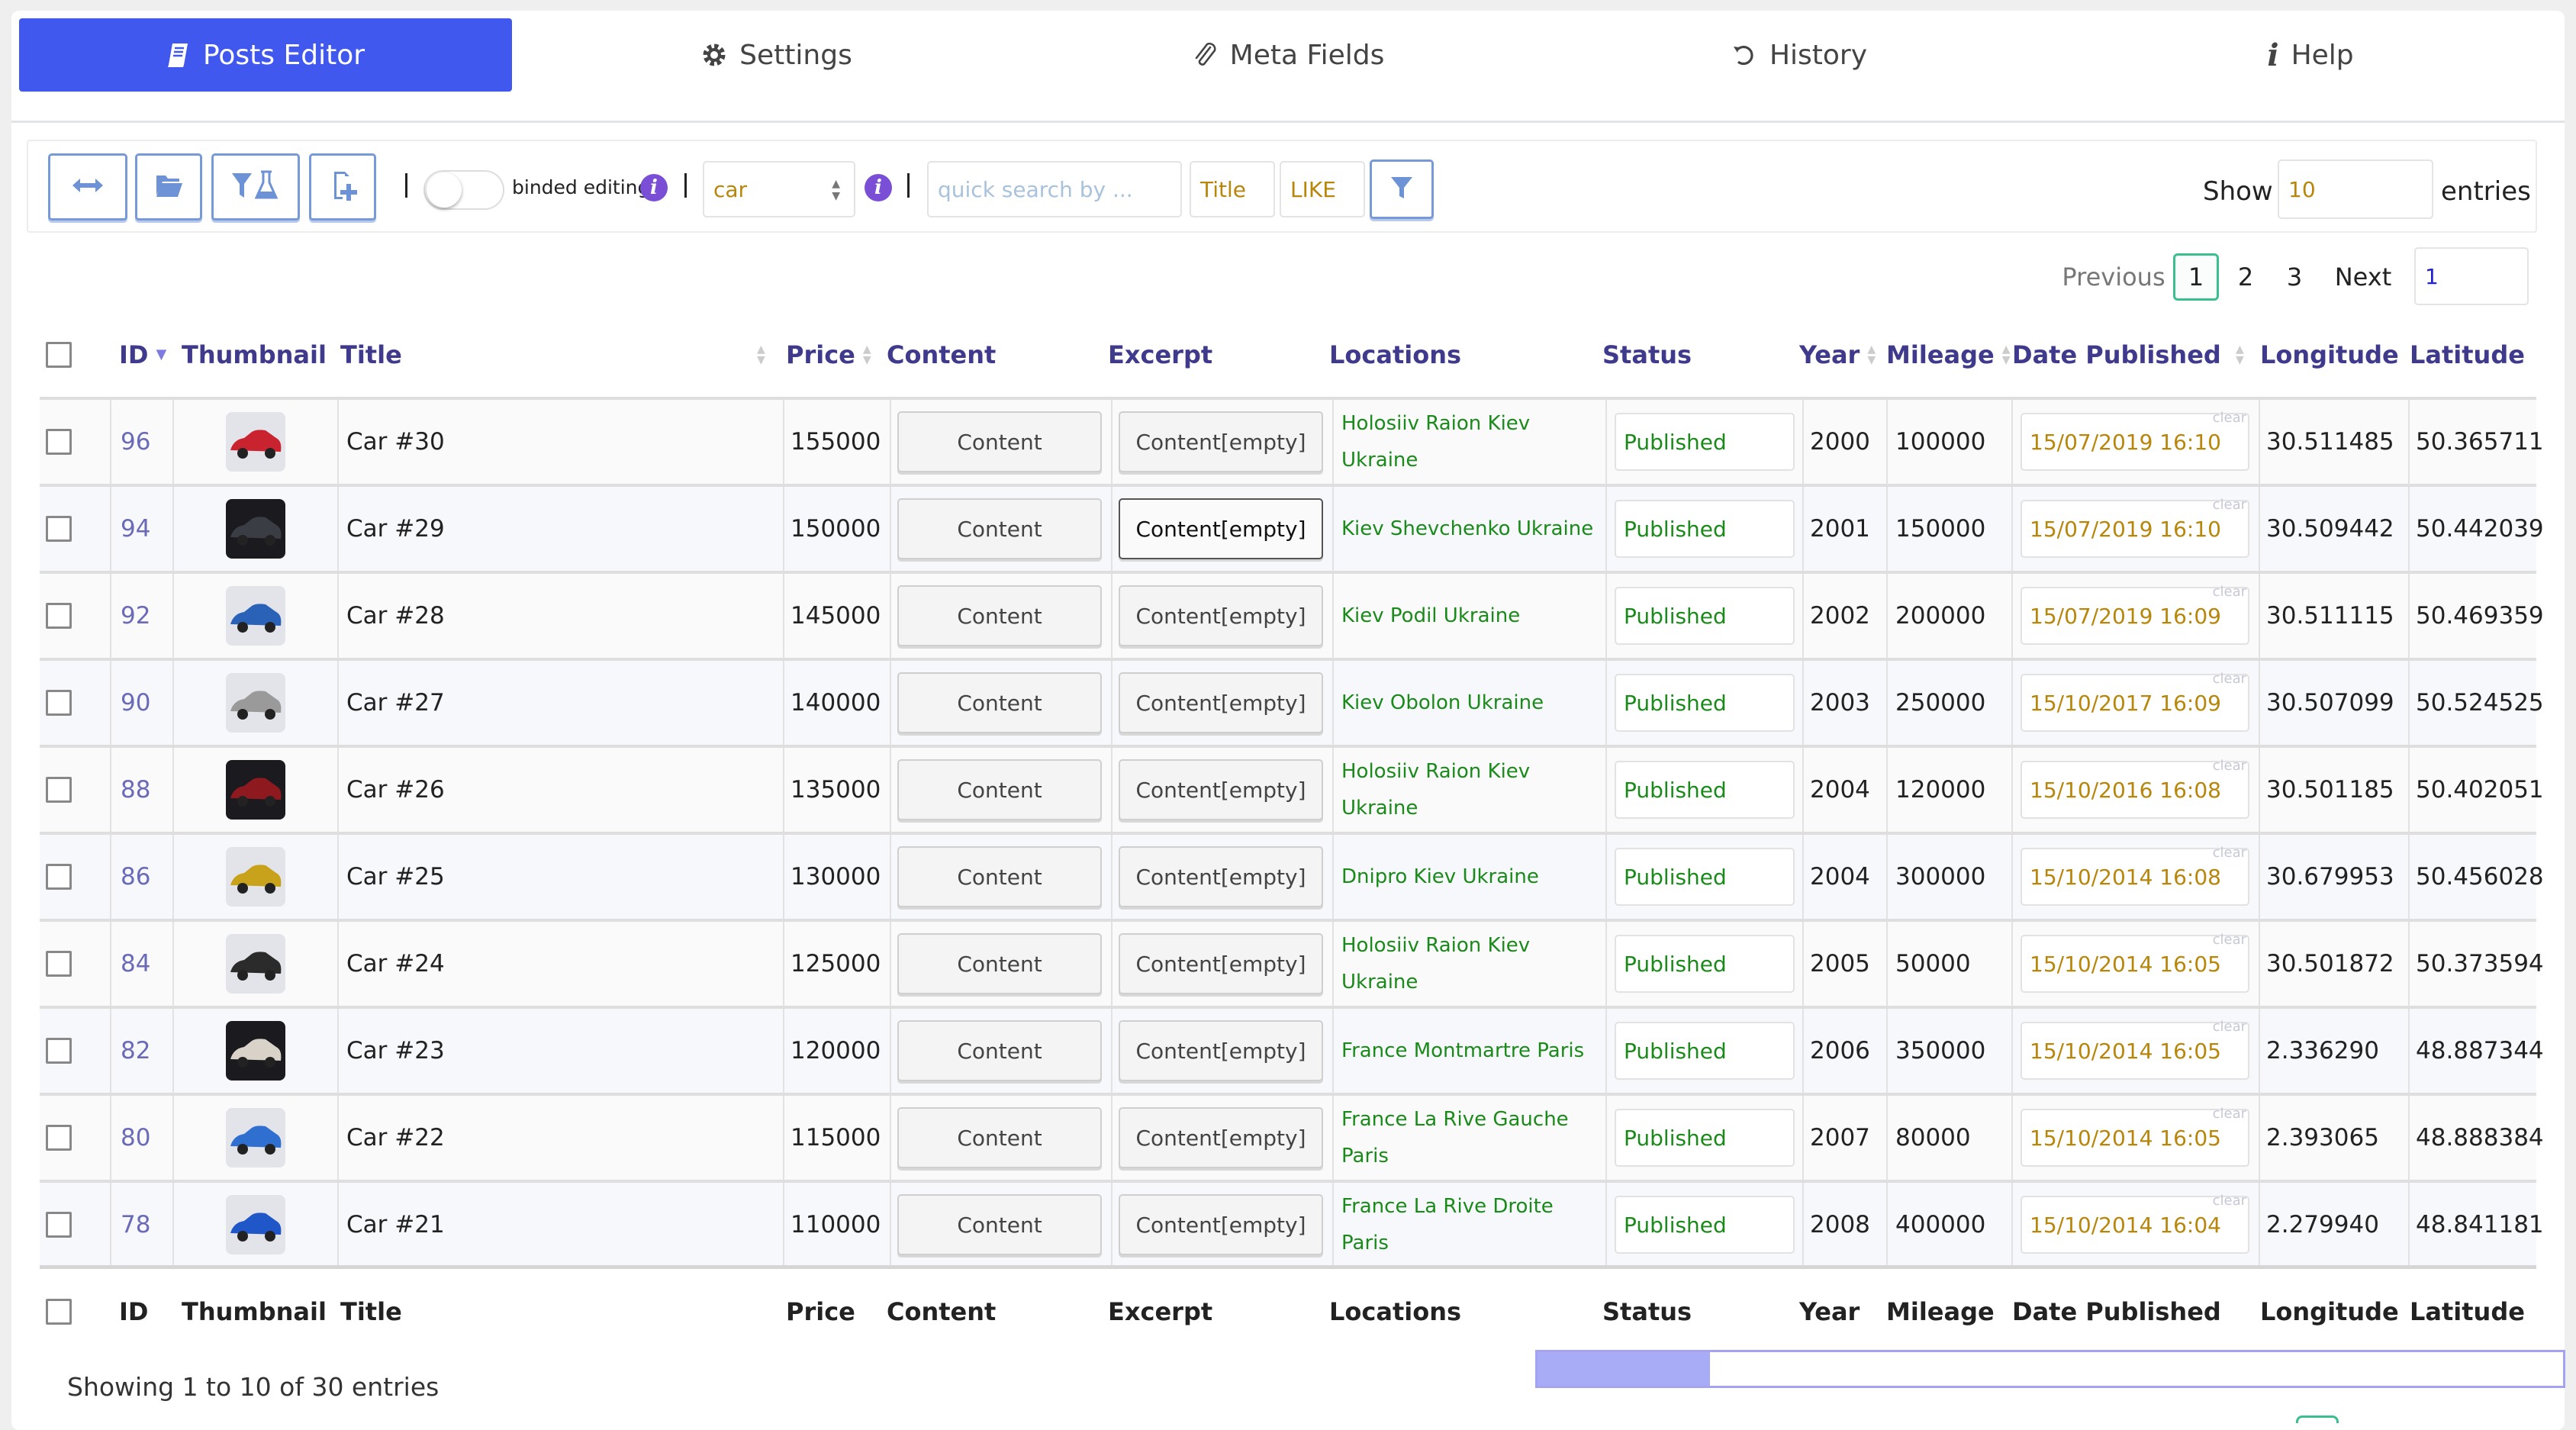  Describe the element at coordinates (2236, 354) in the screenshot. I see `date-sort-icon: ▲ ▼` at that location.